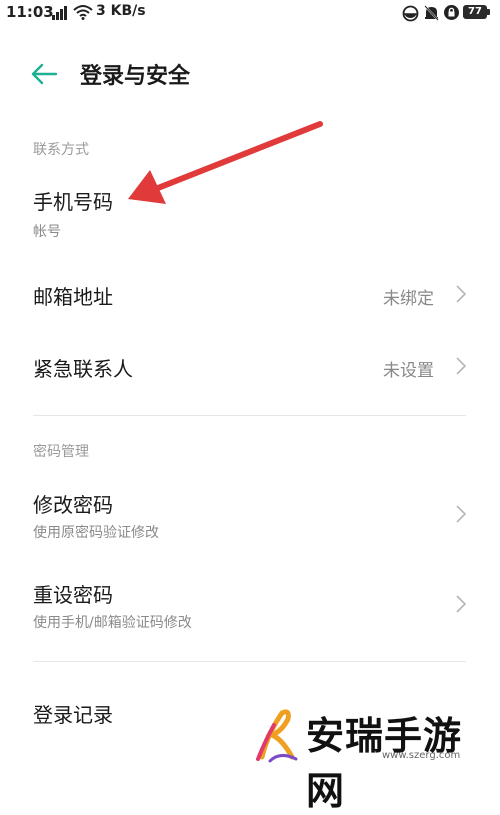  I want to click on arrow-left-icon, so click(44, 74).